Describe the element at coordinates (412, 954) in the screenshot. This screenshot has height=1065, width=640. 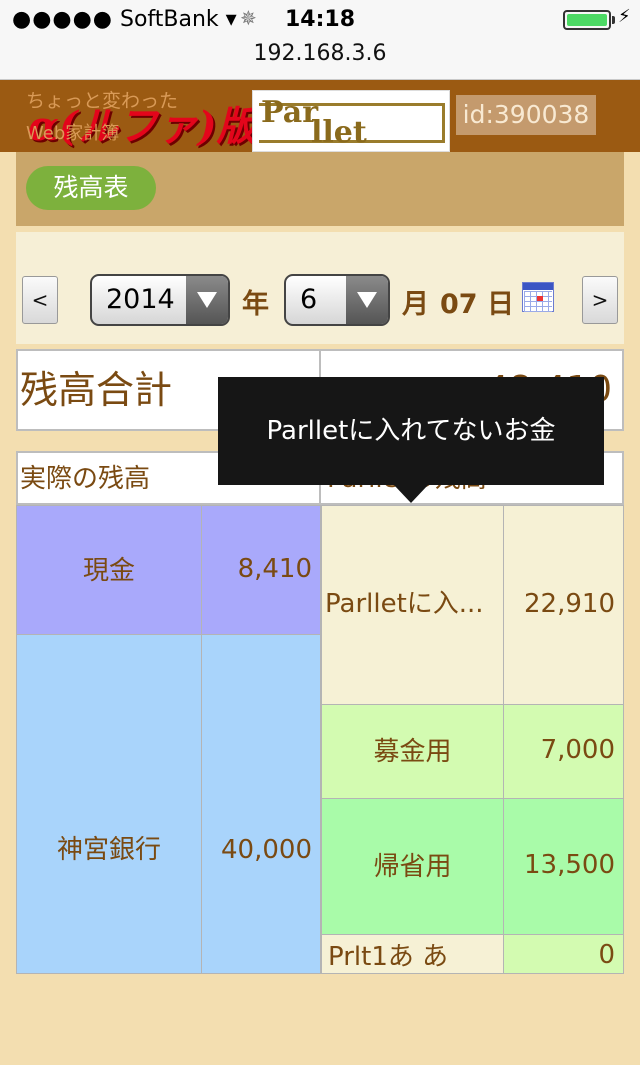
I see `parllet-name-prlt1: Prlt1あ あ` at that location.